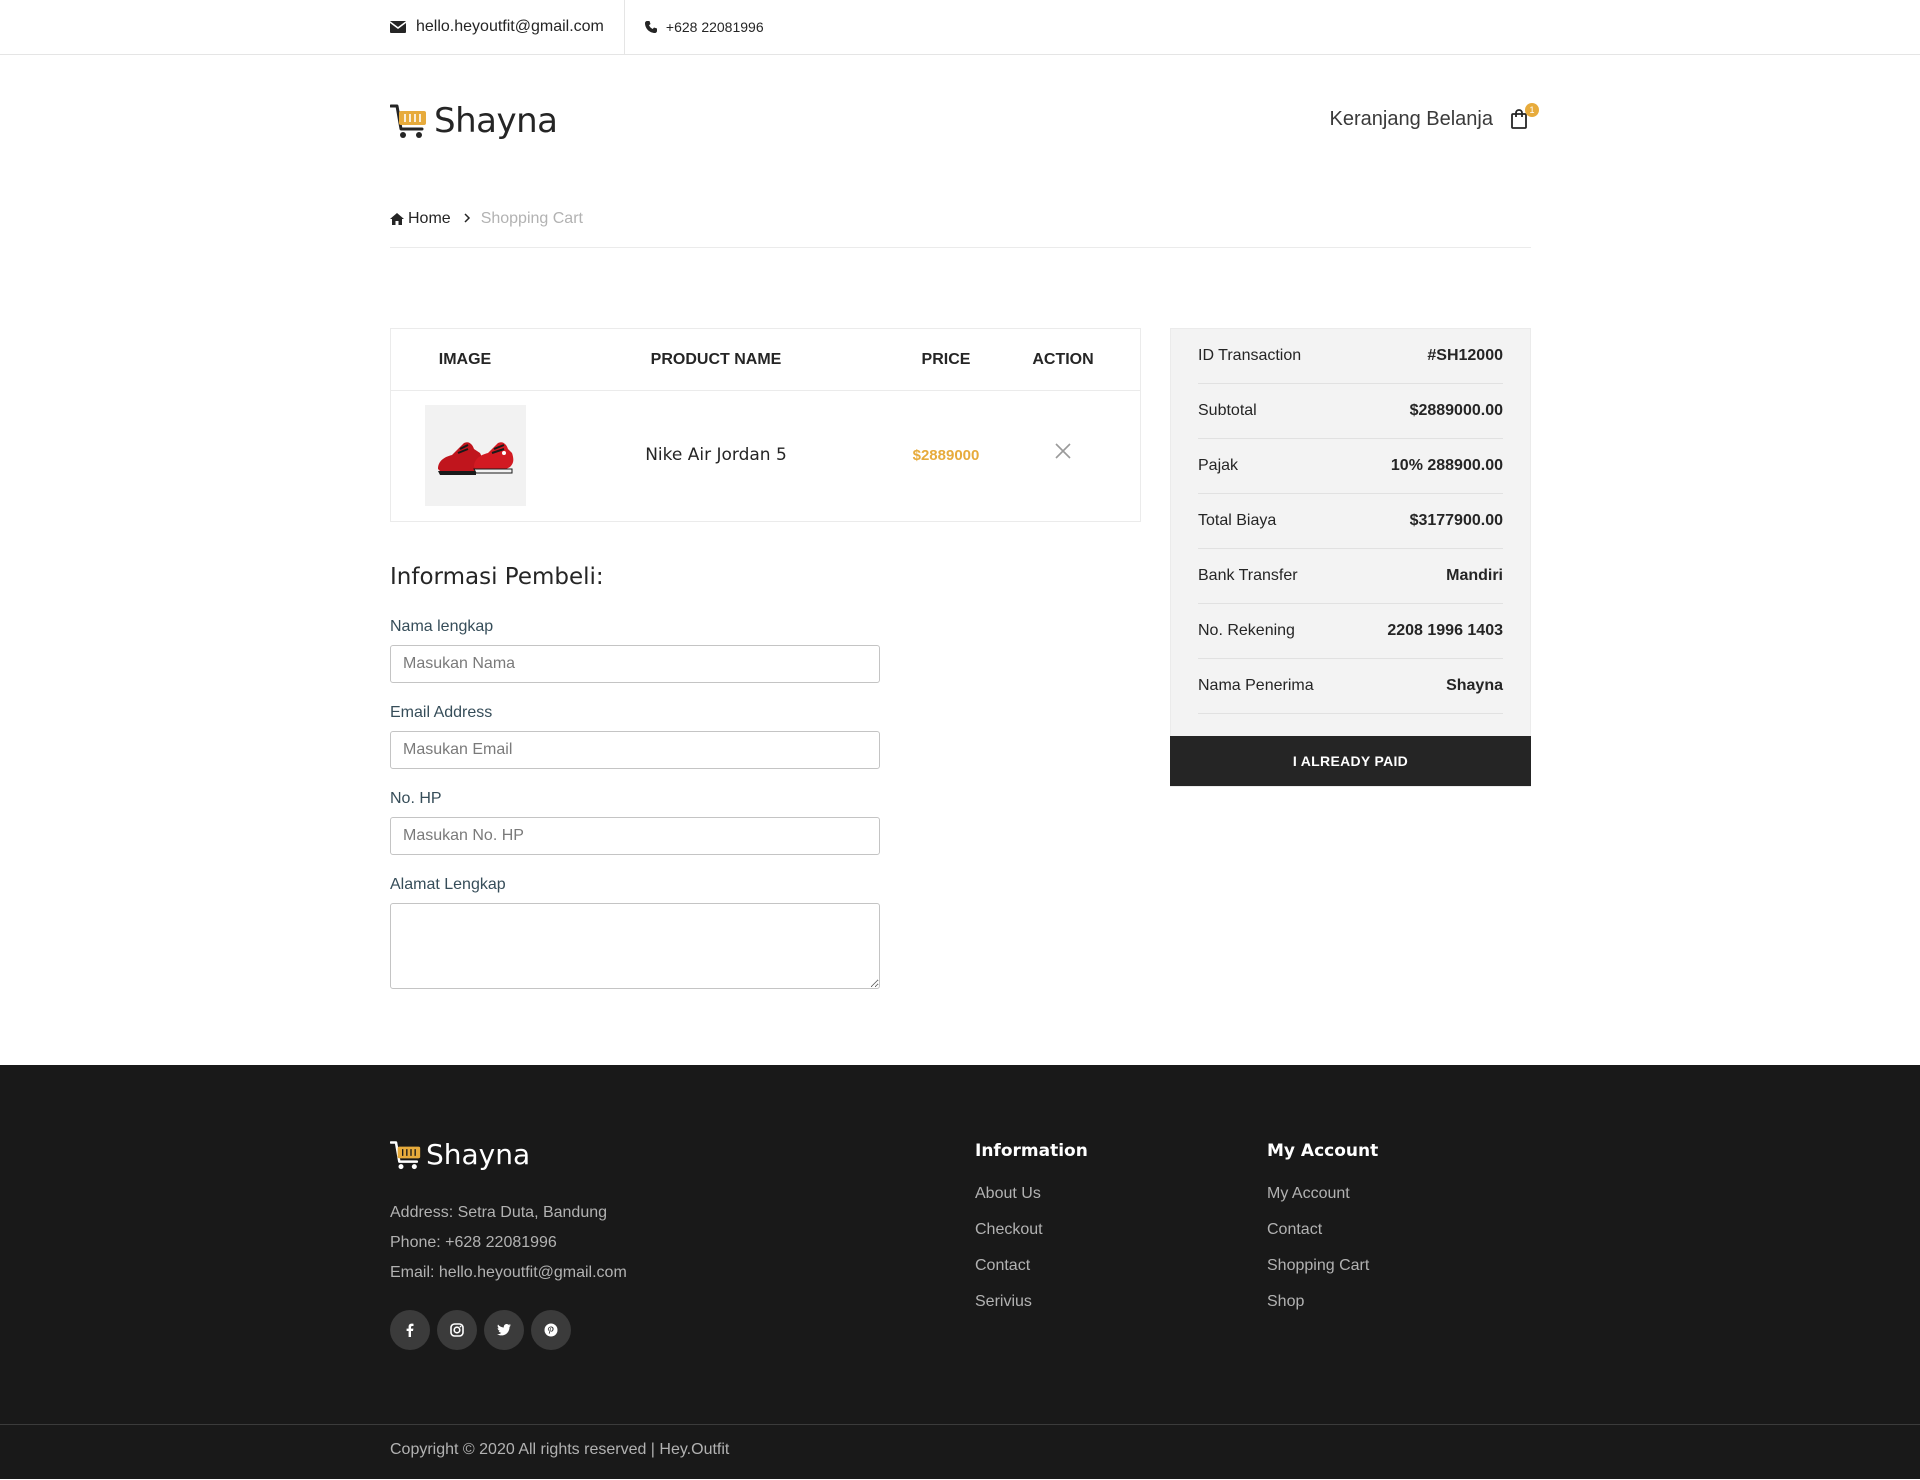 This screenshot has width=1920, height=1480. Describe the element at coordinates (1246, 630) in the screenshot. I see `summary-label: No. Rekening` at that location.